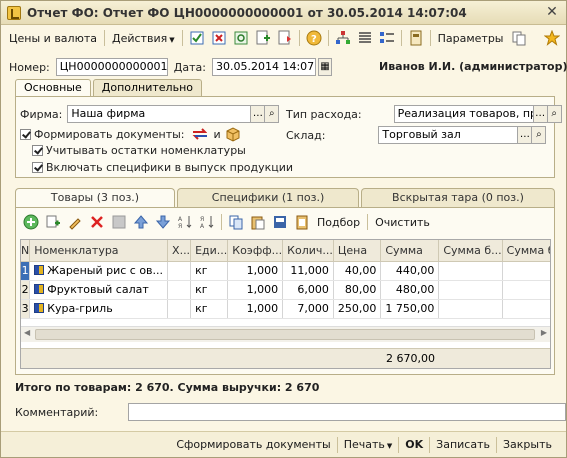 Image resolution: width=567 pixels, height=458 pixels. Describe the element at coordinates (539, 135) in the screenshot. I see `warehouse-search-icon: ⌕` at that location.